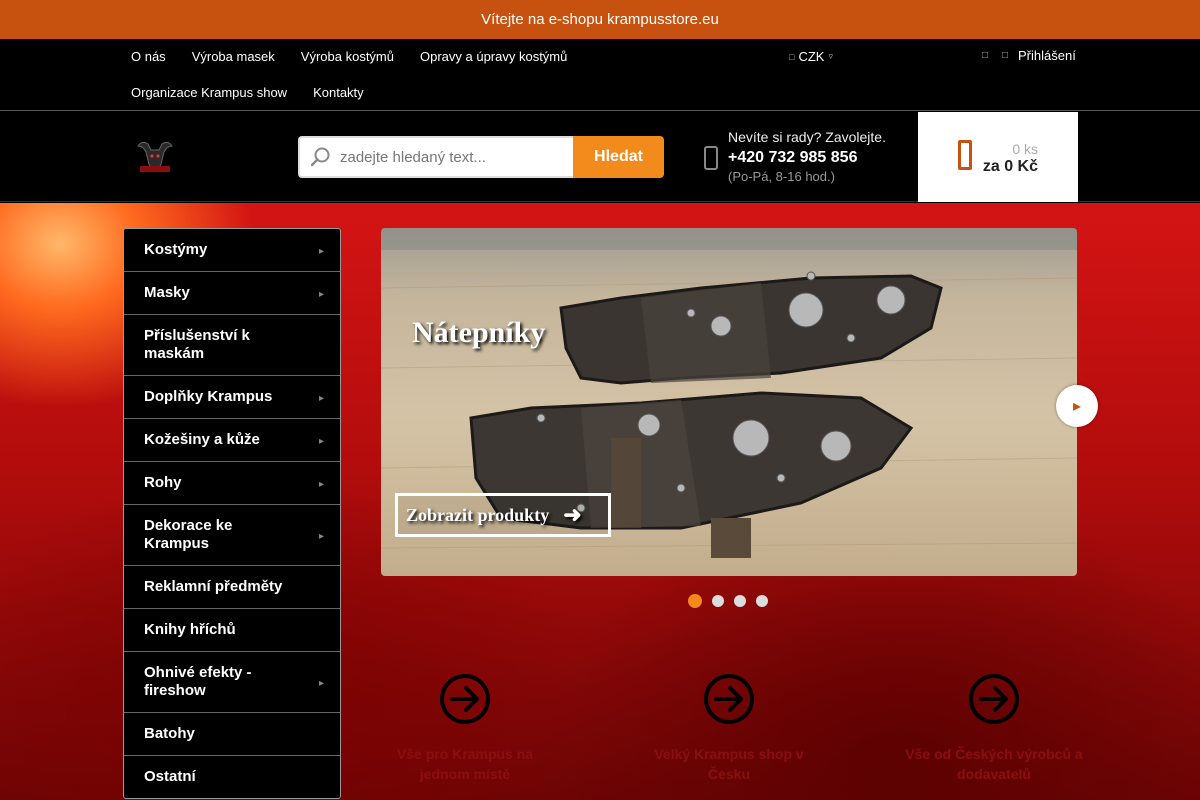  I want to click on benefit-item: Vše od Českých výrobců a dodavatelů, so click(994, 728).